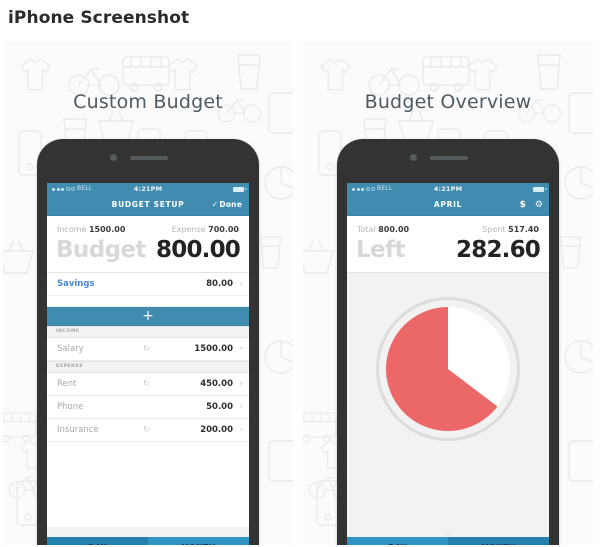 The height and width of the screenshot is (547, 600). What do you see at coordinates (99, 18) in the screenshot?
I see `page-title: iPhone Screenshot` at bounding box center [99, 18].